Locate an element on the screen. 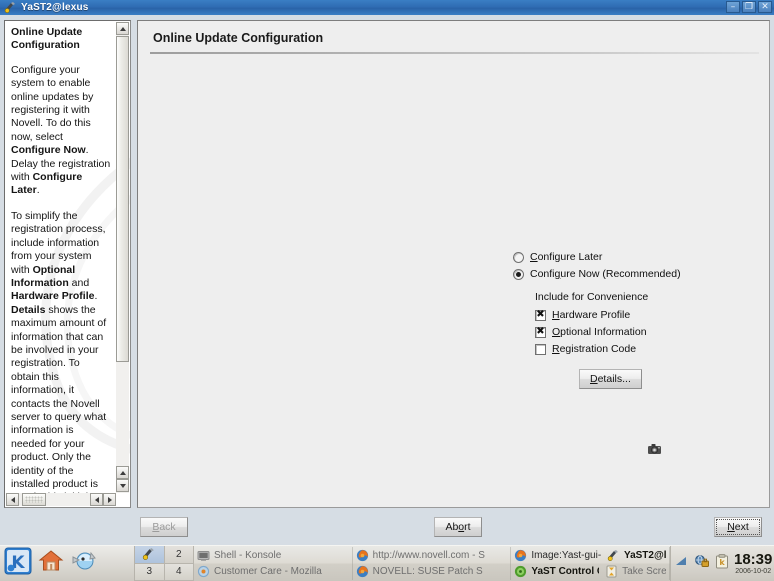 This screenshot has height=581, width=774. window-title: YaST2@lexus is located at coordinates (55, 7).